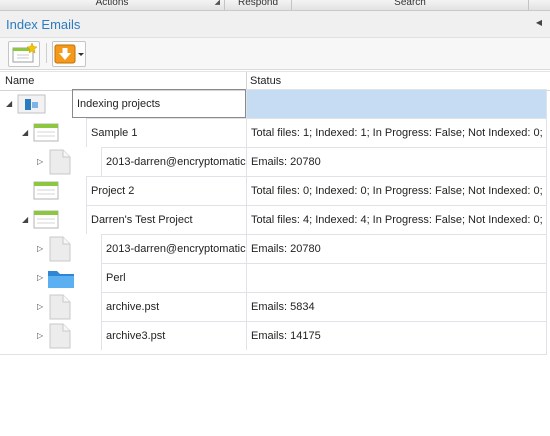  I want to click on new-project-button, so click(24, 54).